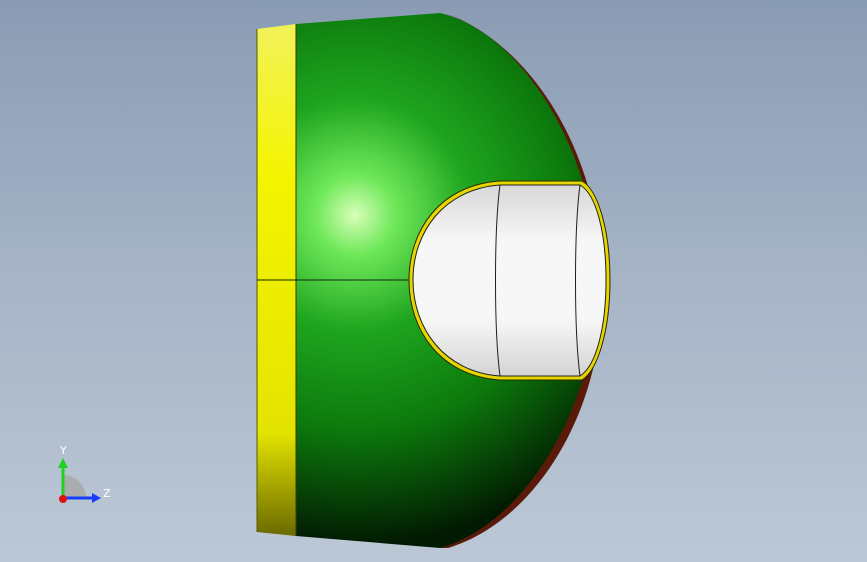 The width and height of the screenshot is (867, 562). Describe the element at coordinates (107, 493) in the screenshot. I see `z-axis-label: Z` at that location.